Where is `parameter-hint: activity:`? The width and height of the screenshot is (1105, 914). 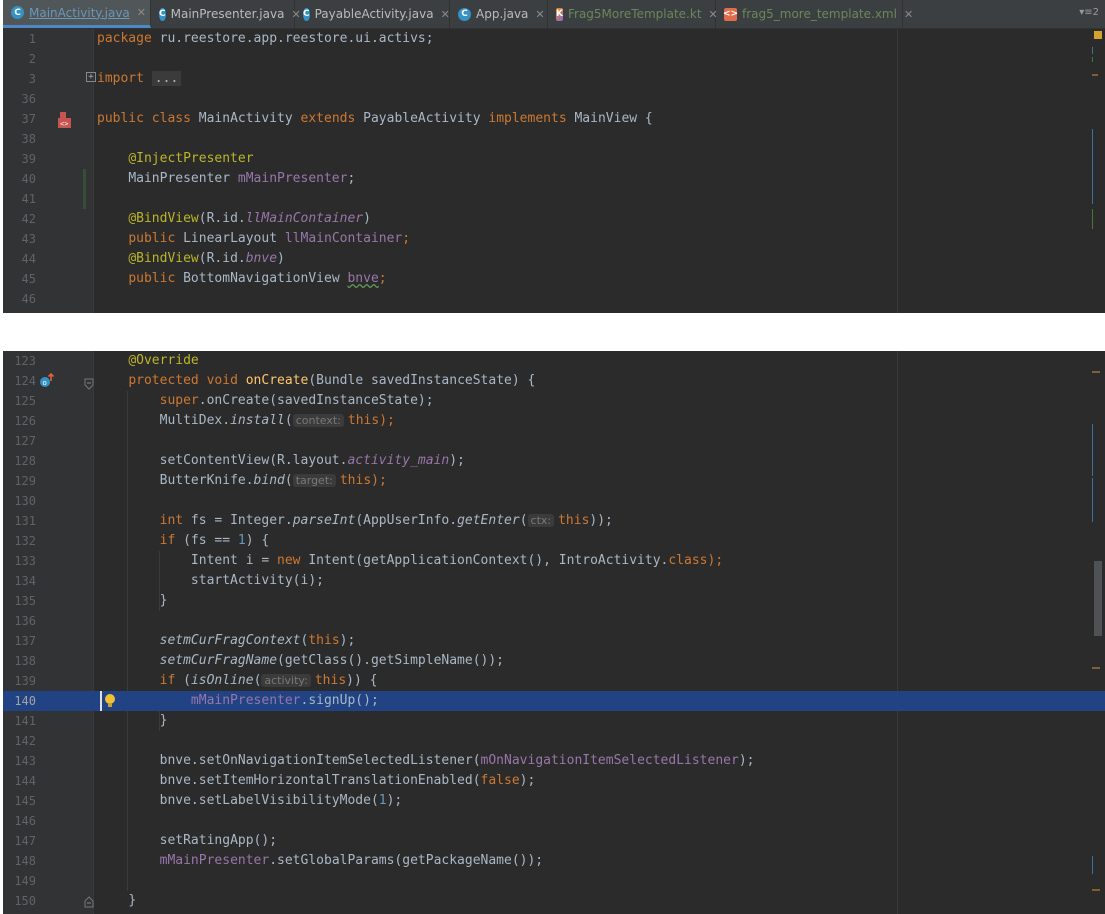 parameter-hint: activity: is located at coordinates (286, 680).